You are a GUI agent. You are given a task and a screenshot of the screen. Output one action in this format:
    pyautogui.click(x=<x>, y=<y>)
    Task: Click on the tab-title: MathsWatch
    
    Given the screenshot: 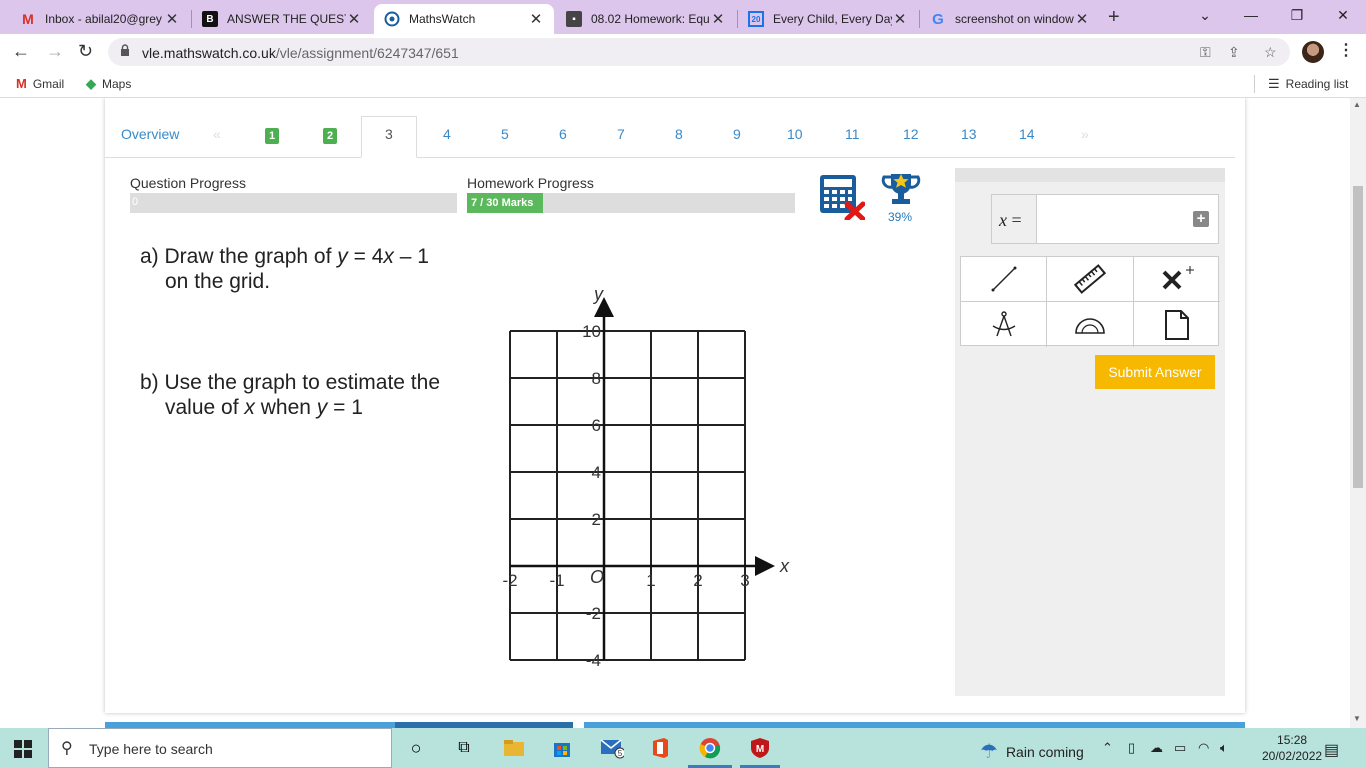 What is the action you would take?
    pyautogui.click(x=442, y=19)
    